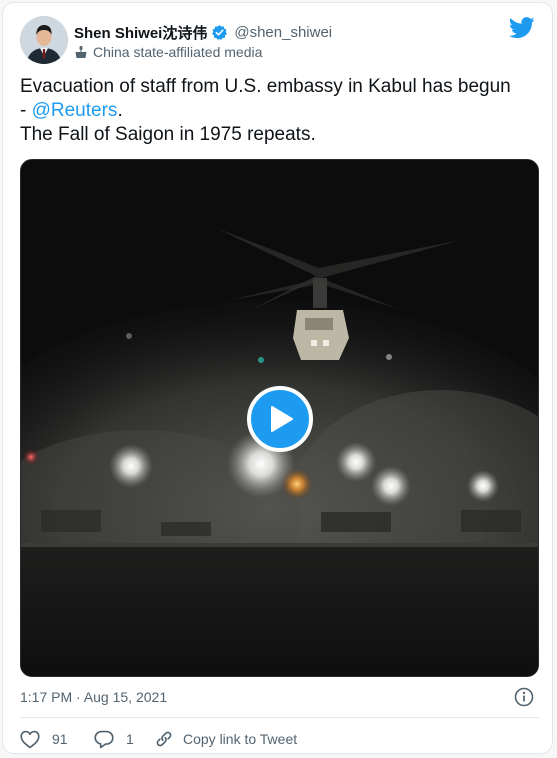 The width and height of the screenshot is (557, 758). I want to click on tweet-timestamp: 1:17 PM · Aug 15, 2021, so click(93, 697).